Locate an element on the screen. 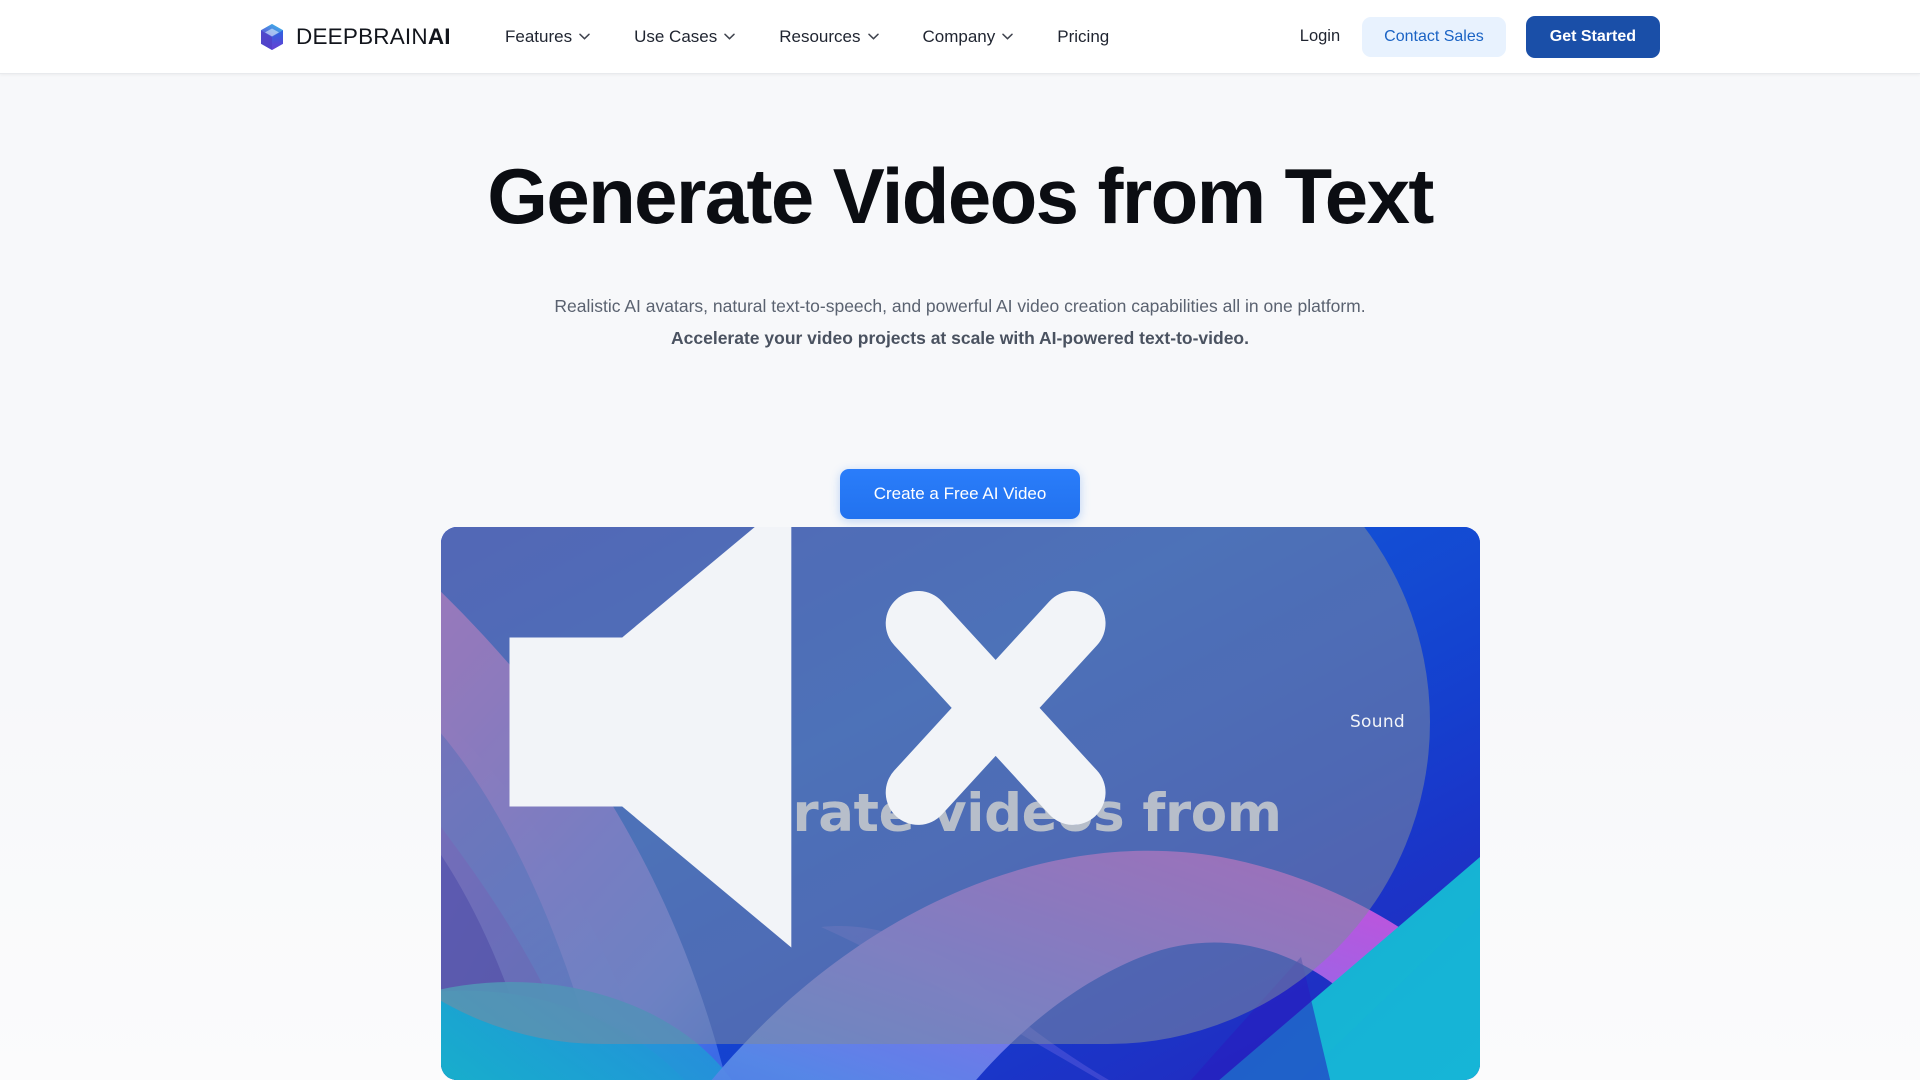  login-link: Login is located at coordinates (1331, 36).